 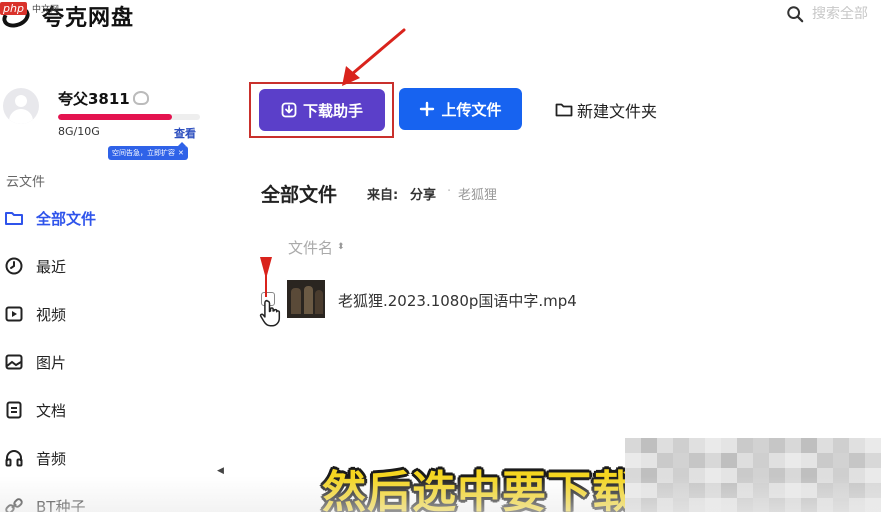 I want to click on new-folder-button: 新建文件夹, so click(x=606, y=110).